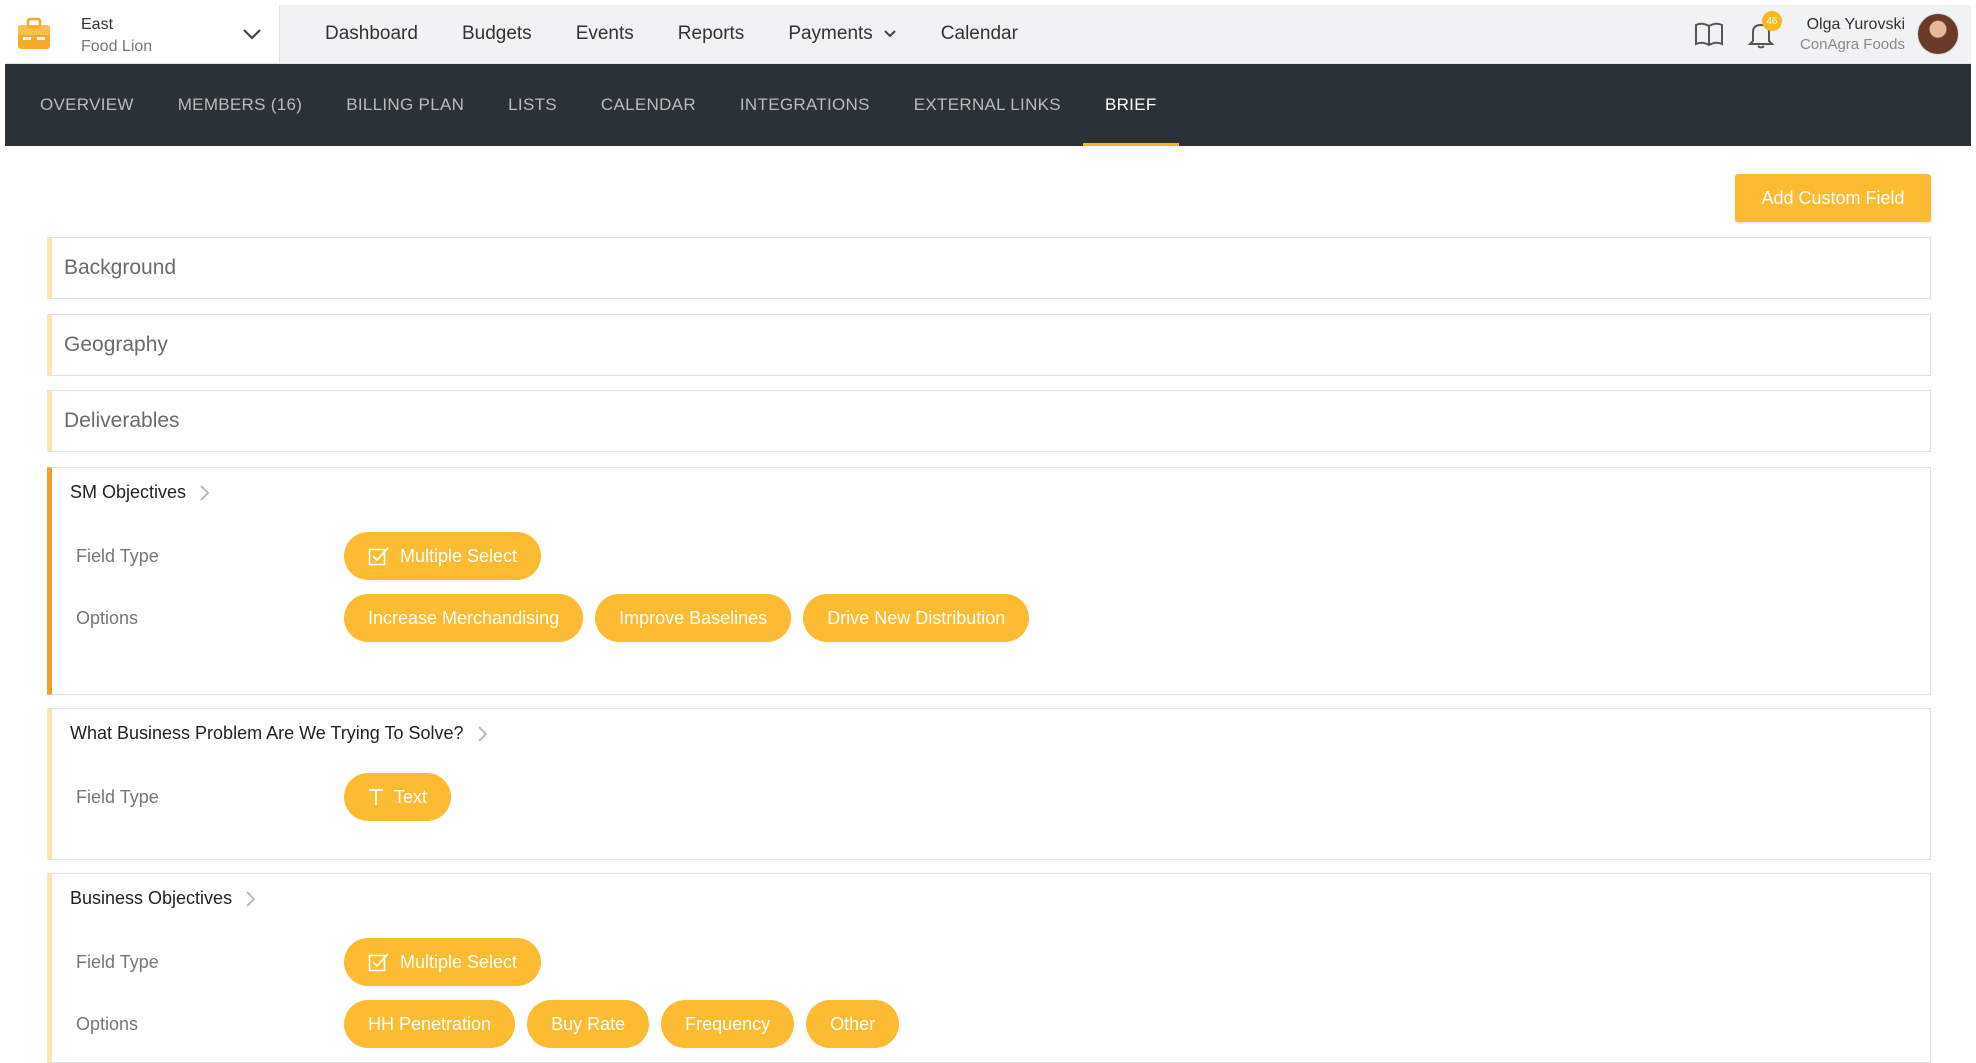 The image size is (1976, 1063). I want to click on option-chip: Buy Rate, so click(588, 1024).